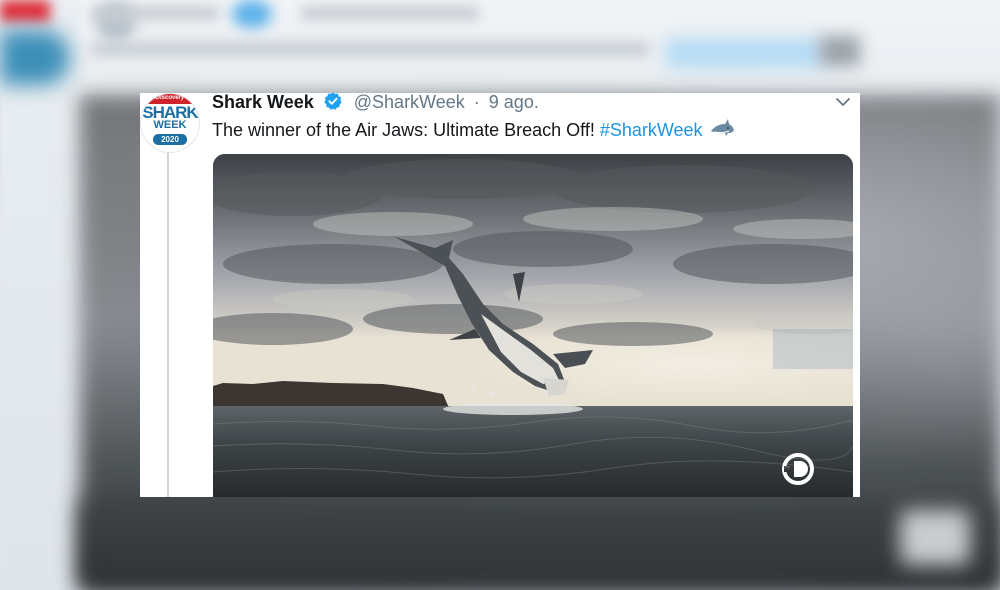 The image size is (1000, 590). What do you see at coordinates (170, 98) in the screenshot?
I see `avatar-brand: Discovery` at bounding box center [170, 98].